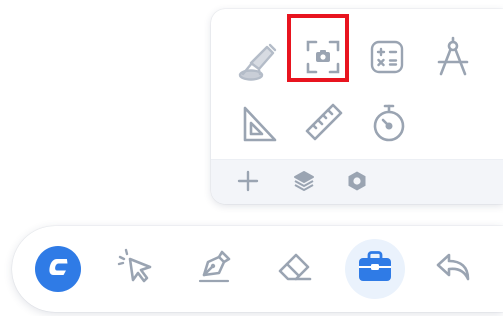  I want to click on undo-icon, so click(453, 269).